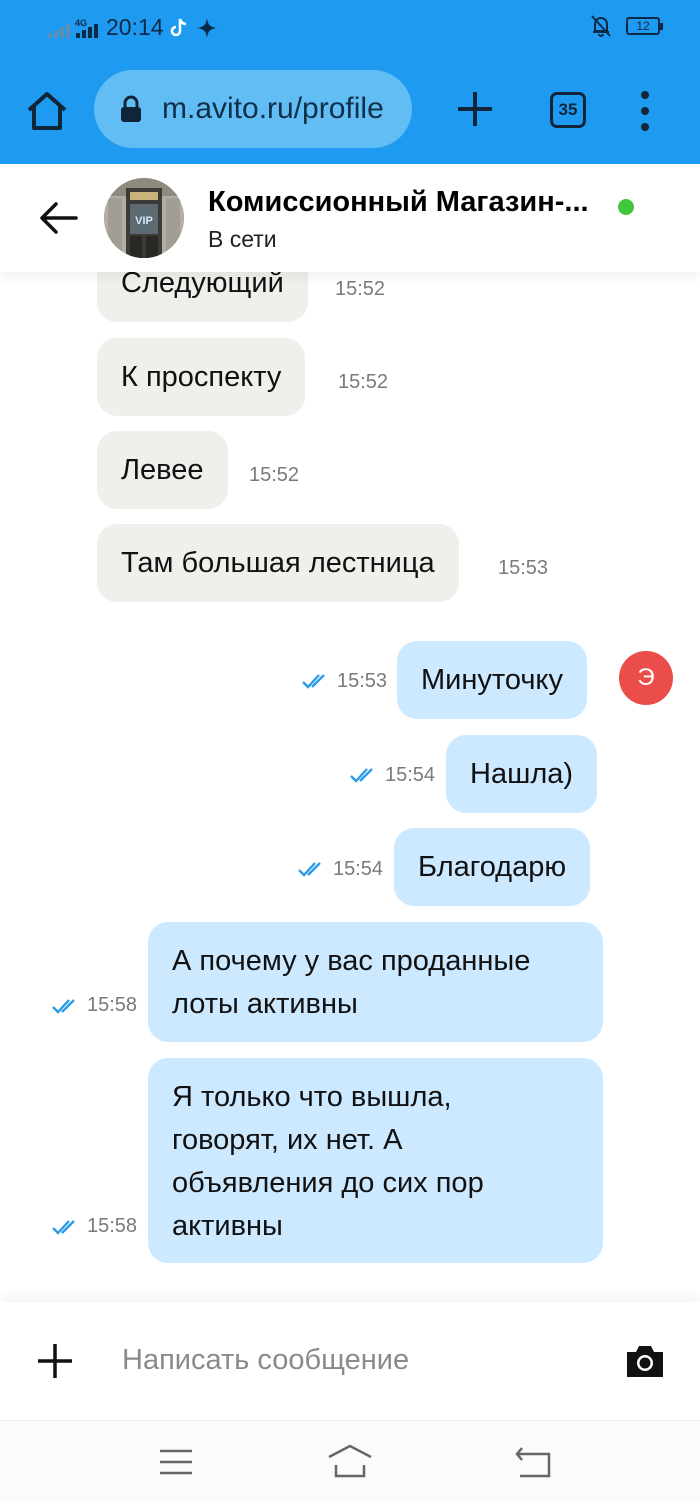  Describe the element at coordinates (475, 109) in the screenshot. I see `new-tab-icon` at that location.